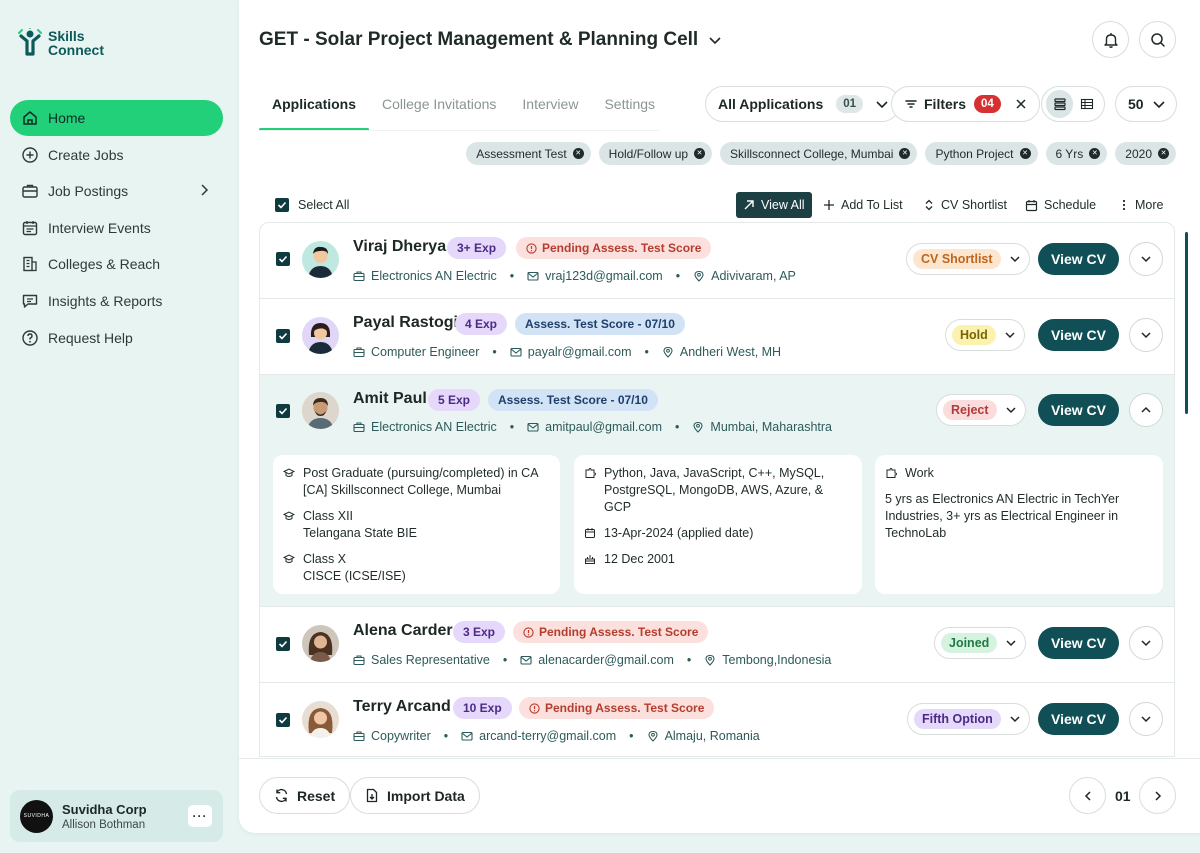 This screenshot has height=853, width=1200. What do you see at coordinates (1157, 39) in the screenshot?
I see `search-button` at bounding box center [1157, 39].